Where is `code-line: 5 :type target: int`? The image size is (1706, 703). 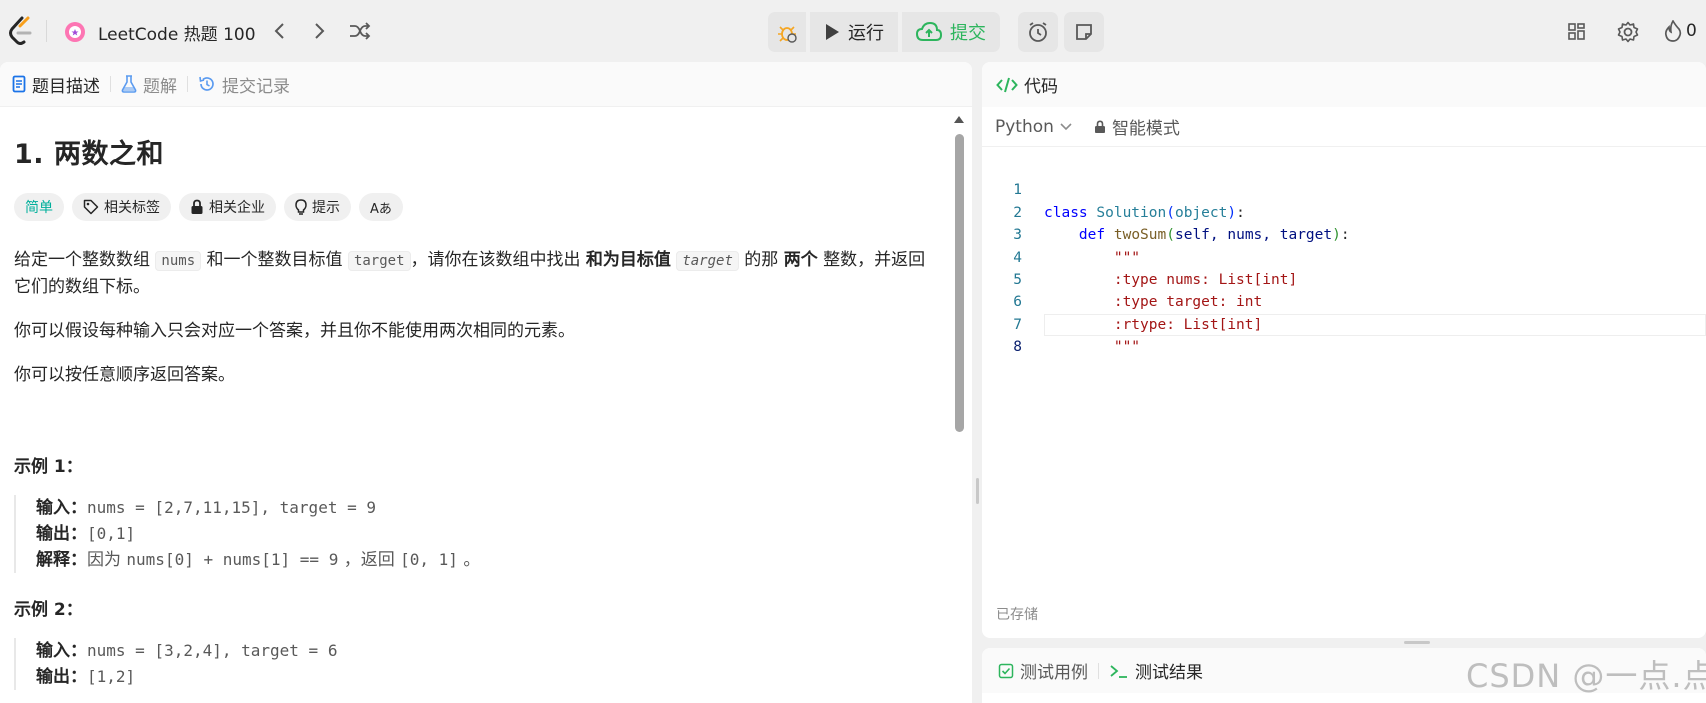 code-line: 5 :type target: int is located at coordinates (1344, 278).